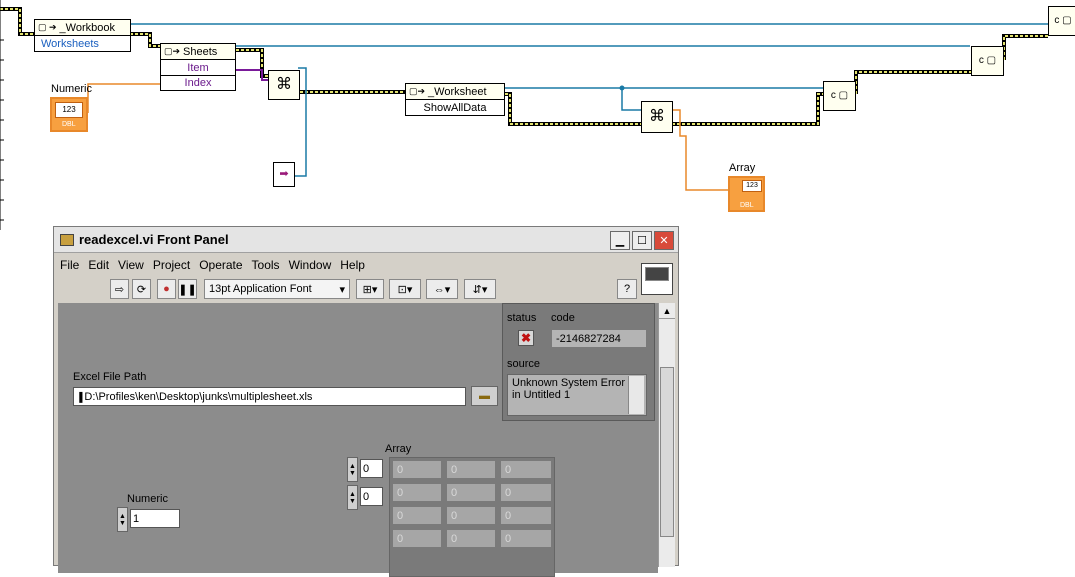  Describe the element at coordinates (563, 318) in the screenshot. I see `code-label: code` at that location.